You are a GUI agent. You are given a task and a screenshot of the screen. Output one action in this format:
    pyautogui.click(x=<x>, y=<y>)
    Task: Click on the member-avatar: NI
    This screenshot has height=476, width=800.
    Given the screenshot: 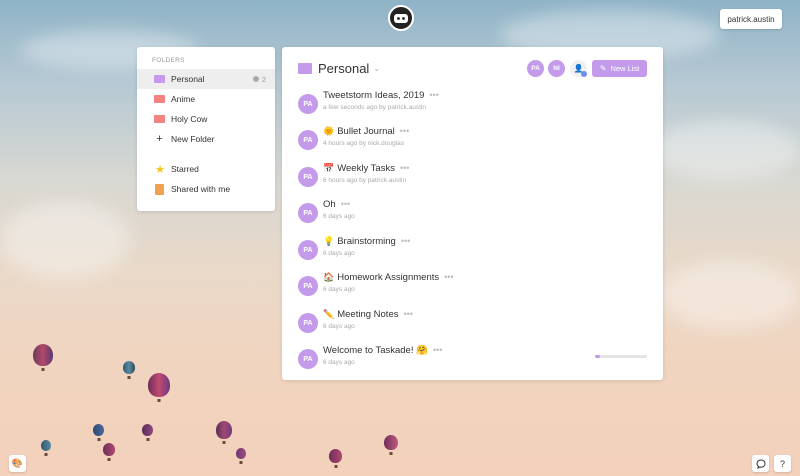 What is the action you would take?
    pyautogui.click(x=556, y=68)
    